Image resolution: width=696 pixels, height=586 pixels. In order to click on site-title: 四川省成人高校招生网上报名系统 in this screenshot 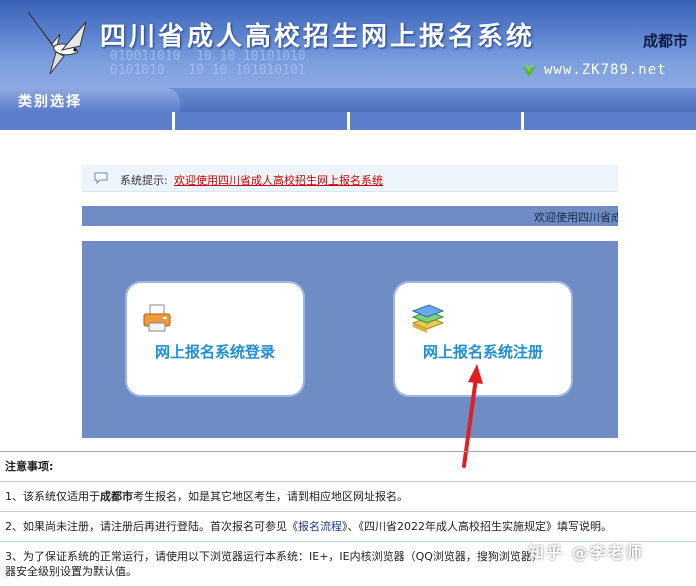, I will do `click(318, 37)`.